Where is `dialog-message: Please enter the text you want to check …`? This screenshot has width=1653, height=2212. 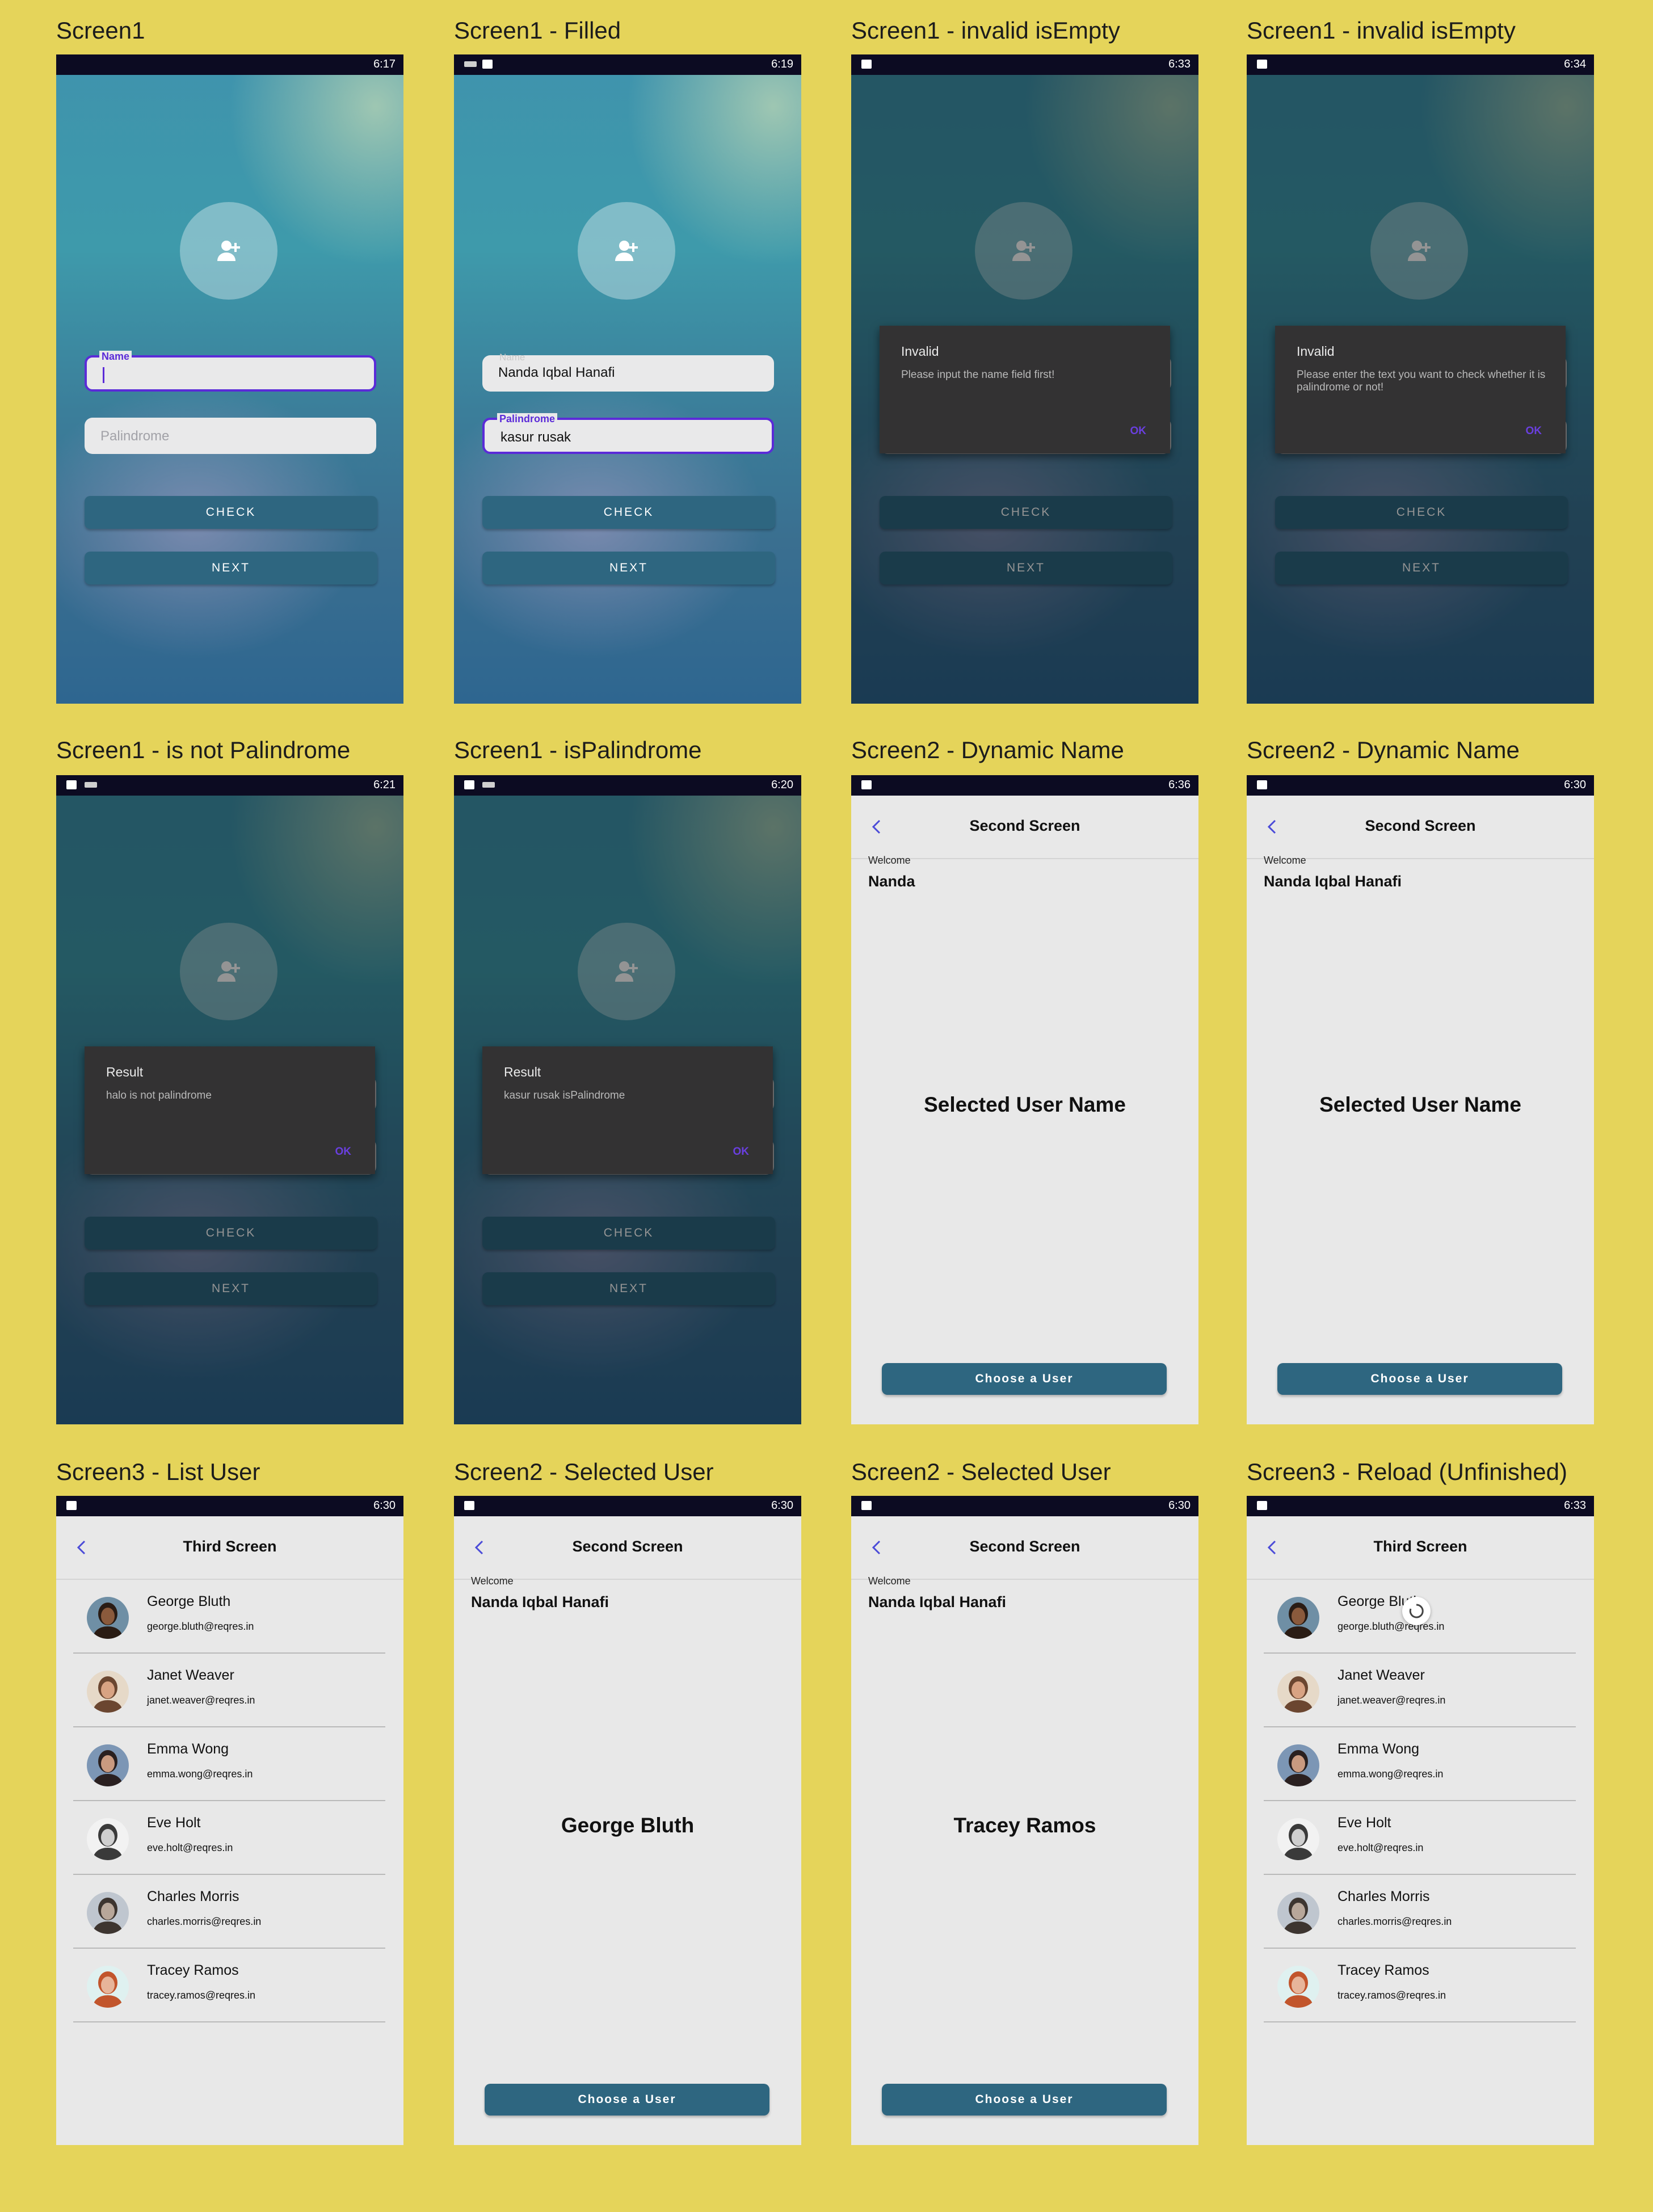
dialog-message: Please enter the text you want to check … is located at coordinates (1421, 381).